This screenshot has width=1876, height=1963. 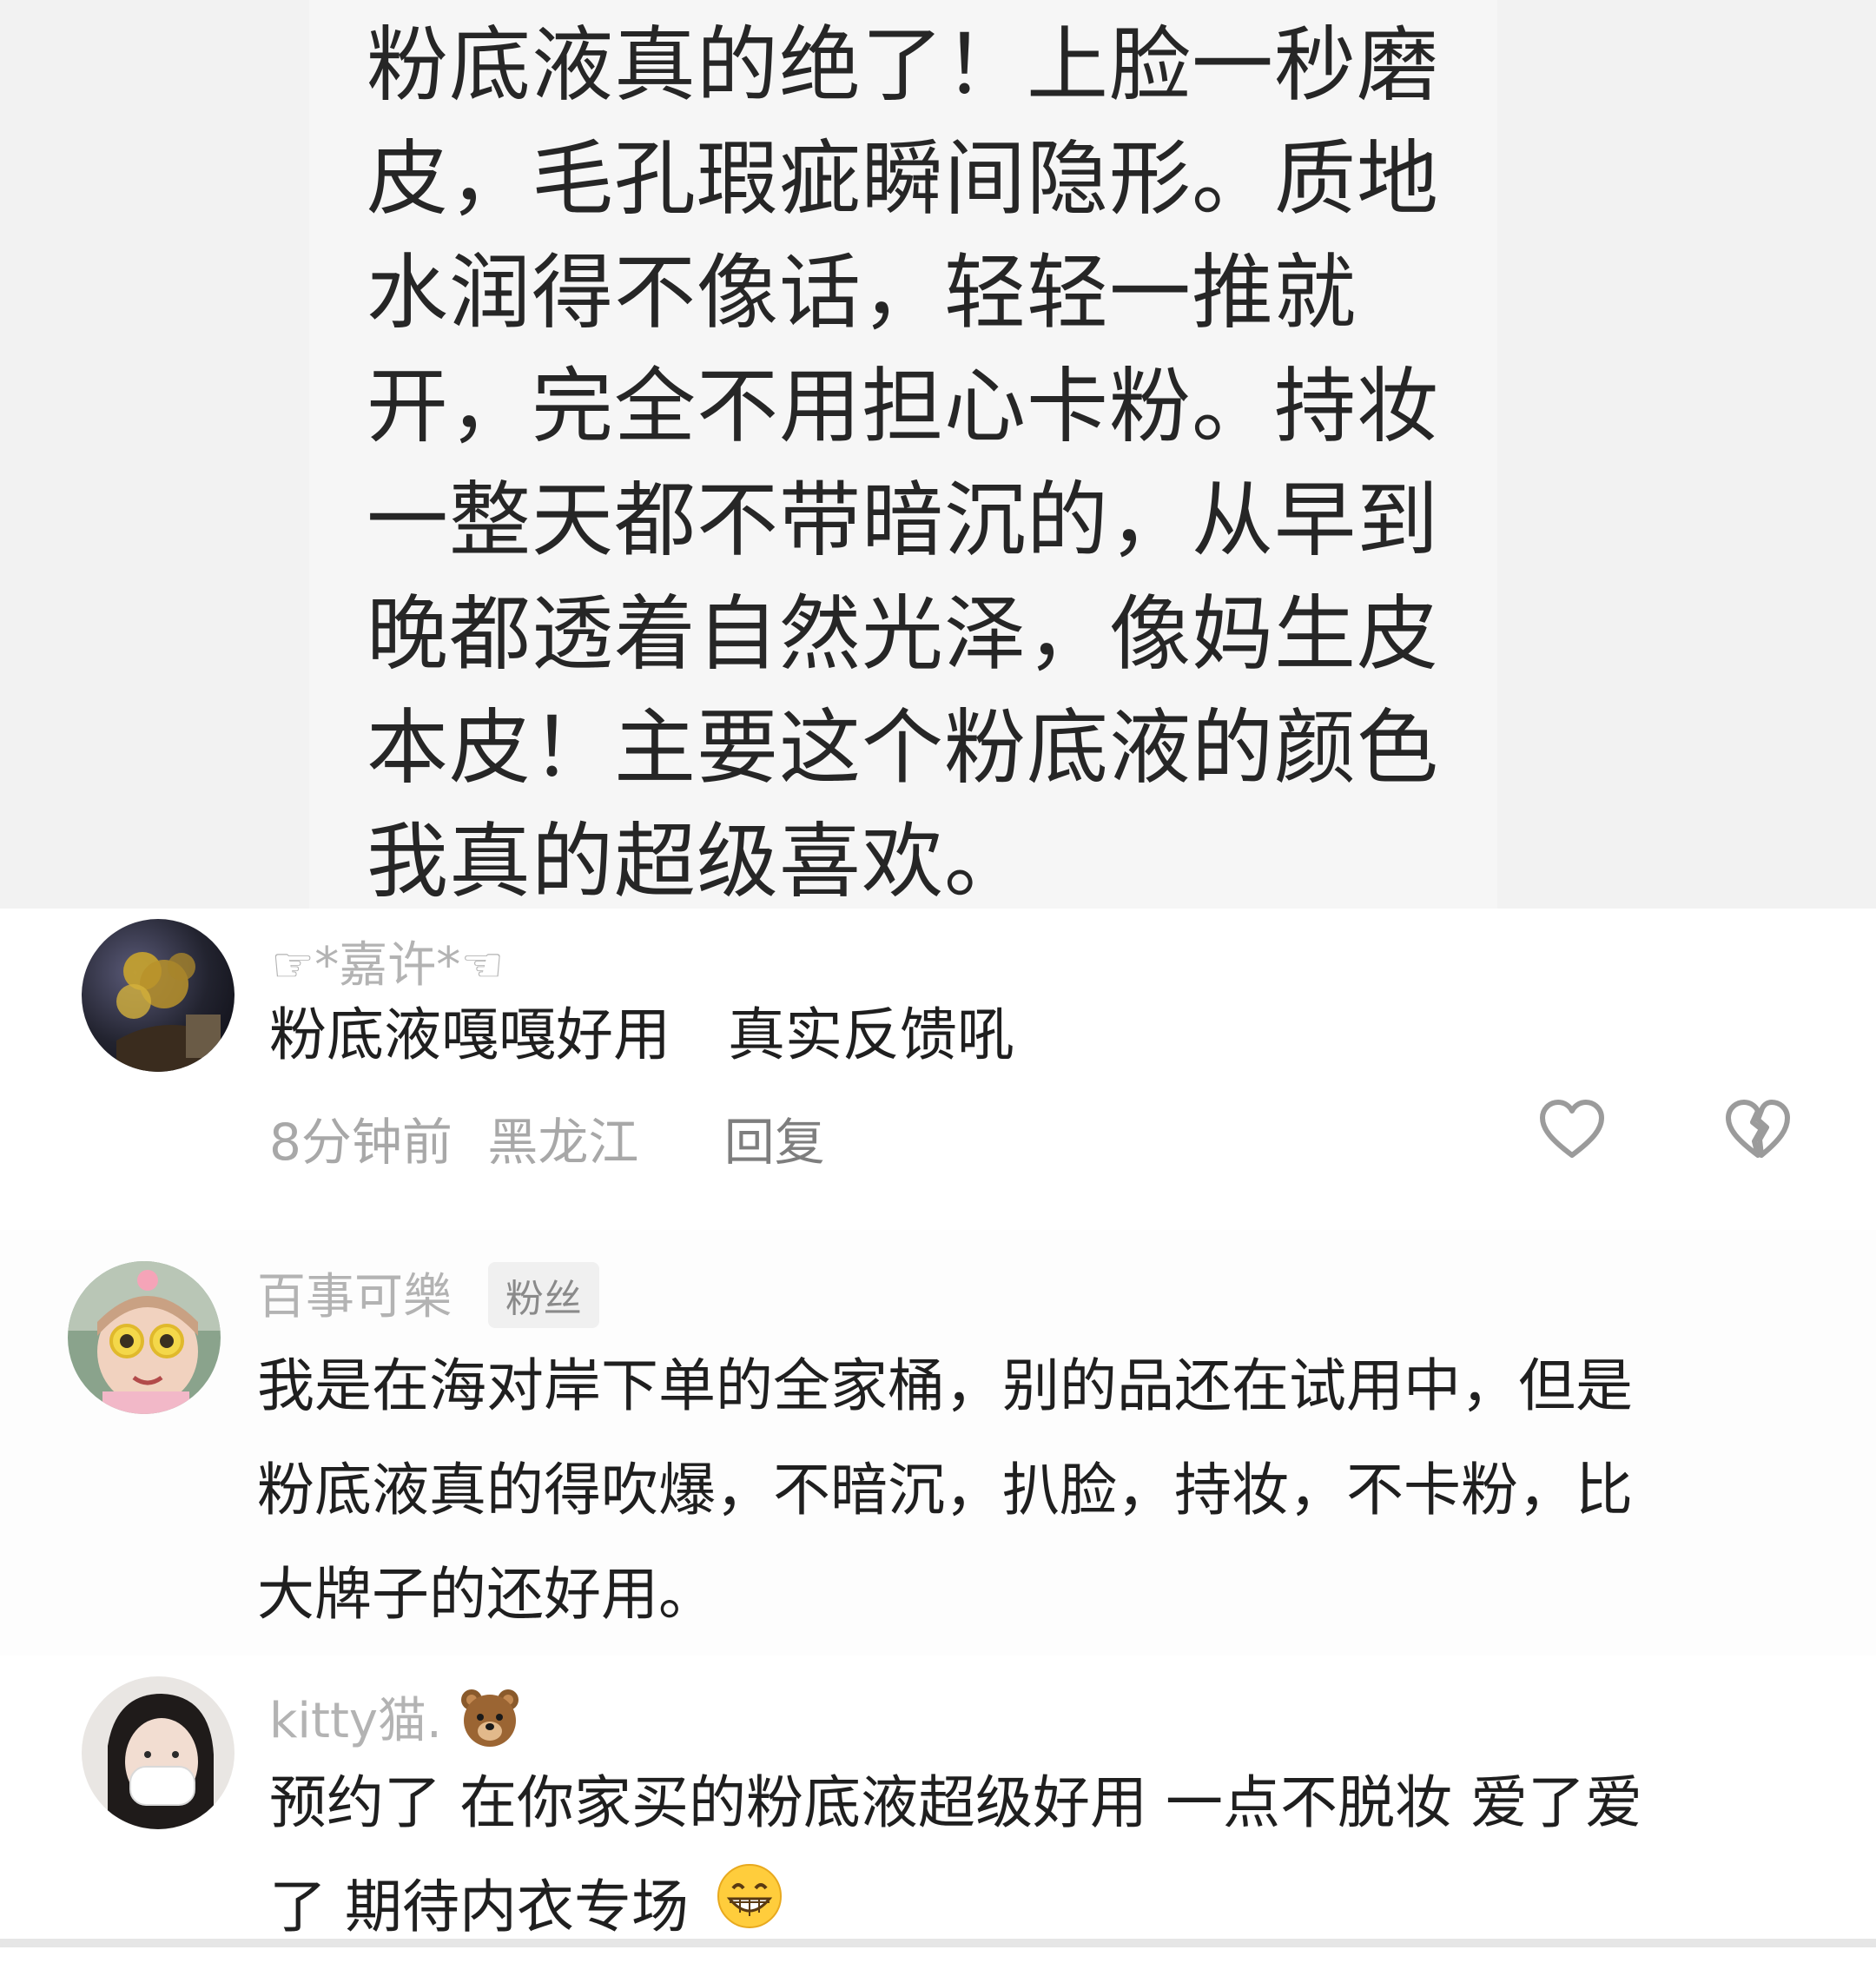 I want to click on comment-line-text: 了 期待内衣专场, so click(x=479, y=1907).